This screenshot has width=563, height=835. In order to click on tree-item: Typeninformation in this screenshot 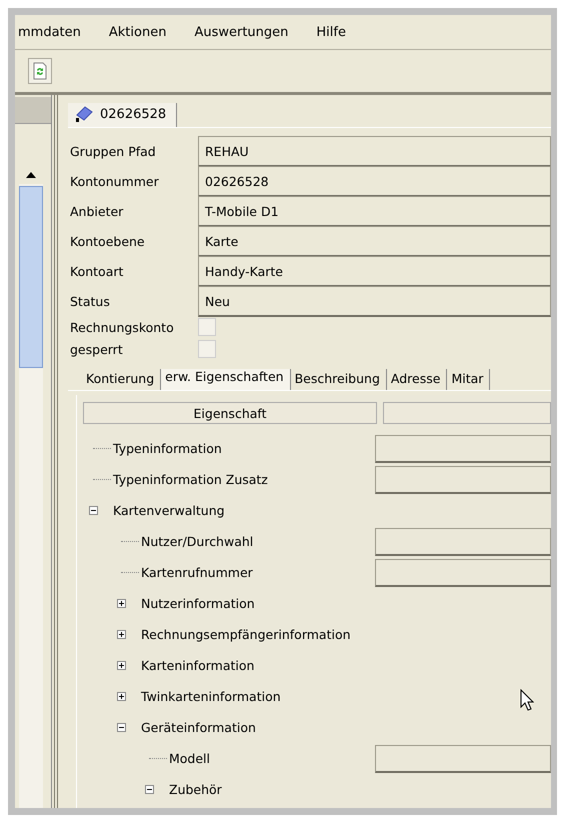, I will do `click(166, 448)`.